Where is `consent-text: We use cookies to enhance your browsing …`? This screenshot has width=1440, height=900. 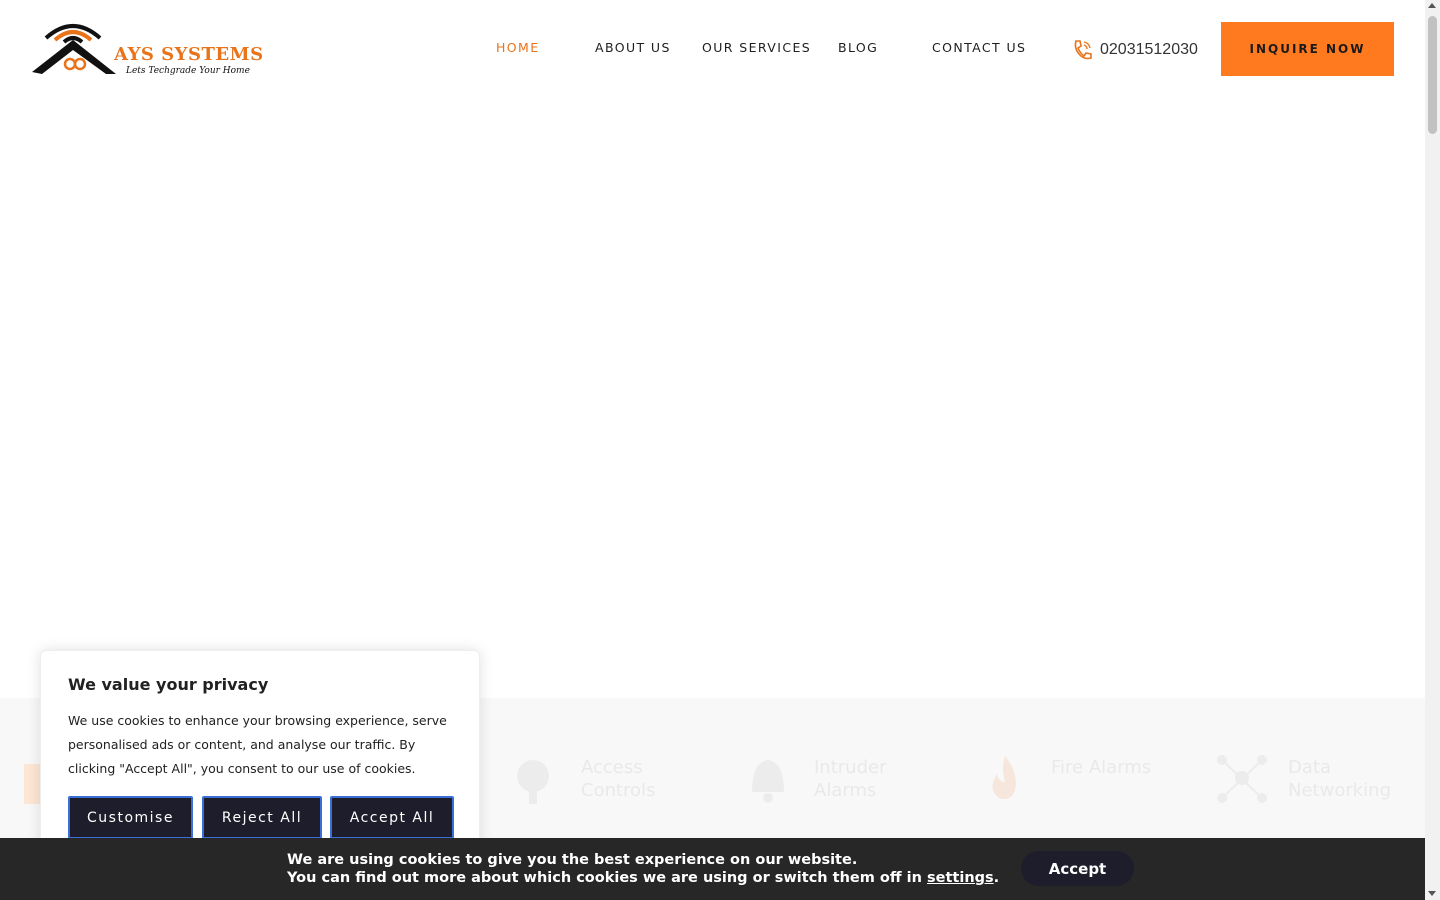
consent-text: We use cookies to enhance your browsing … is located at coordinates (257, 744).